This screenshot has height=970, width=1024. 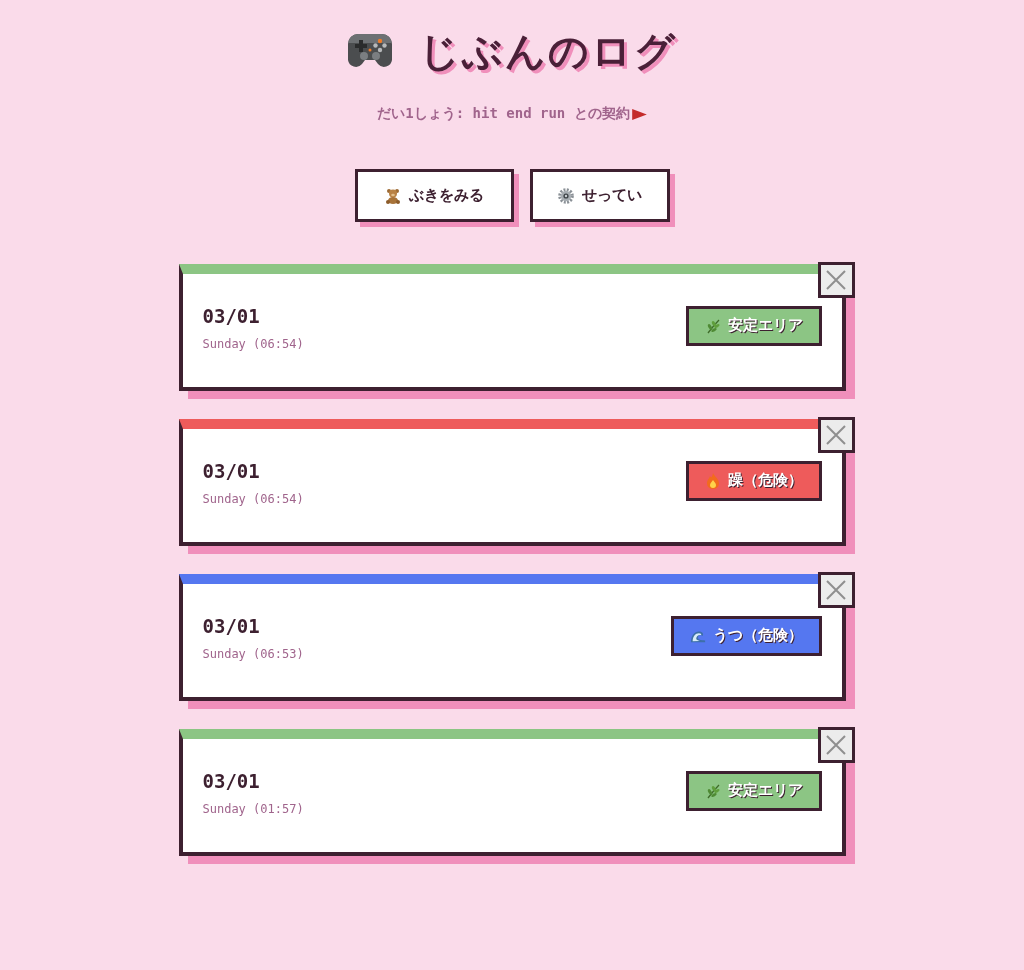 I want to click on flame-icon, so click(x=712, y=480).